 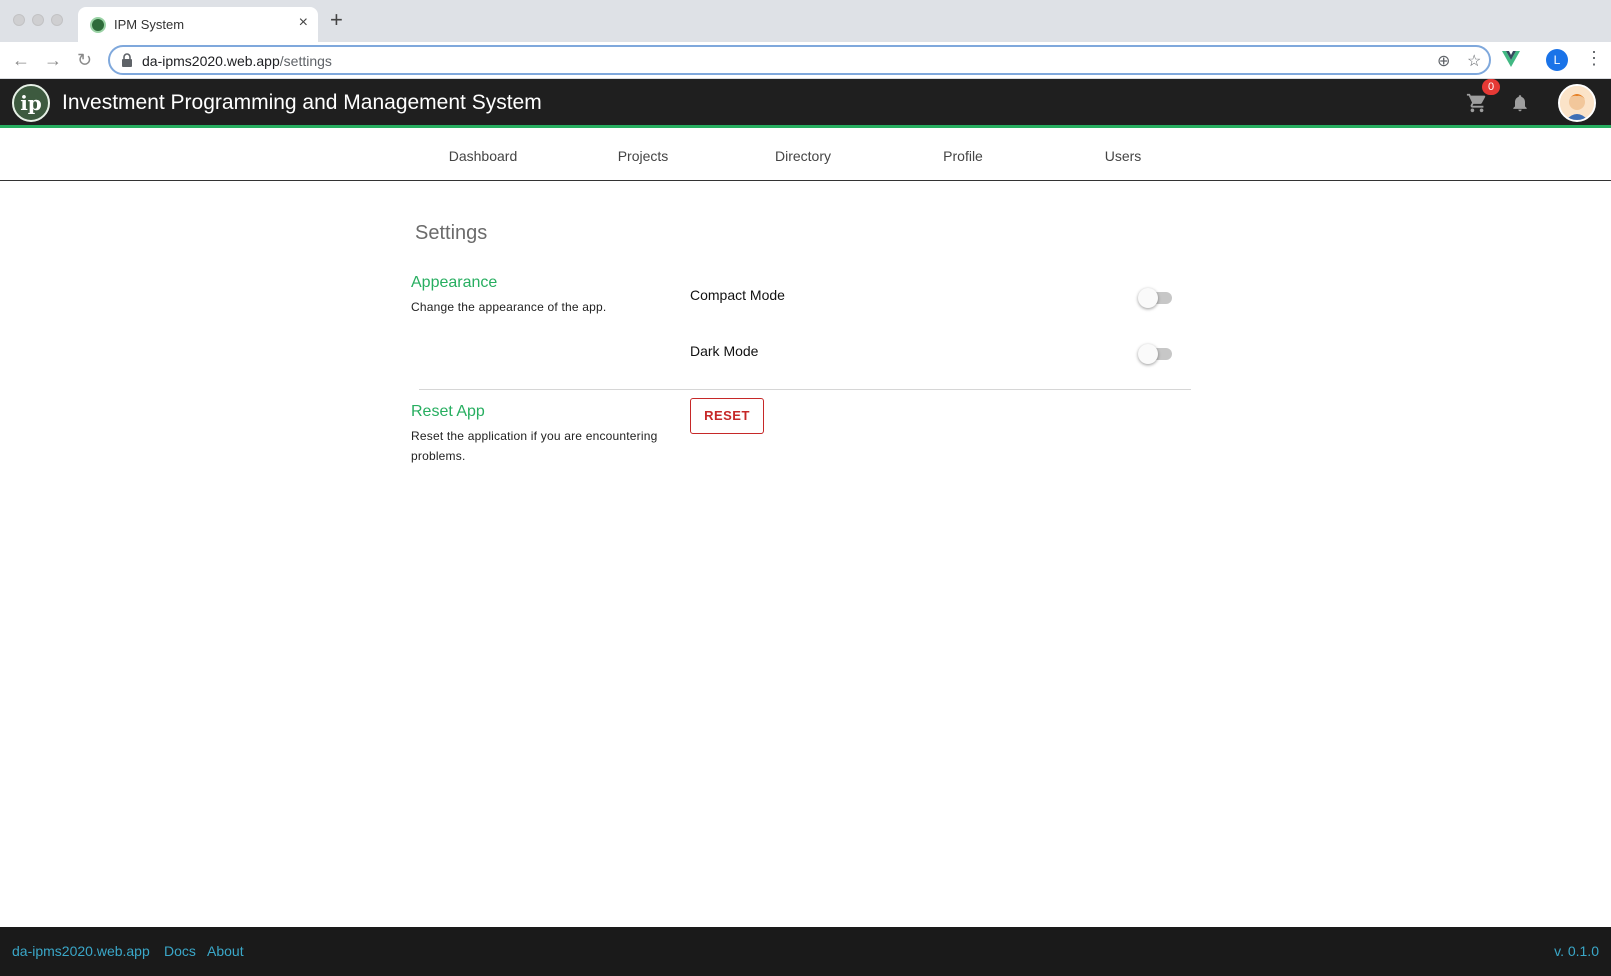 I want to click on url-host: da-ipms2020.web.app, so click(x=211, y=61).